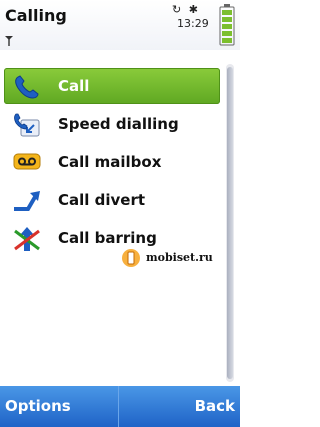 Image resolution: width=320 pixels, height=427 pixels. Describe the element at coordinates (27, 201) in the screenshot. I see `divert-arrow-icon` at that location.